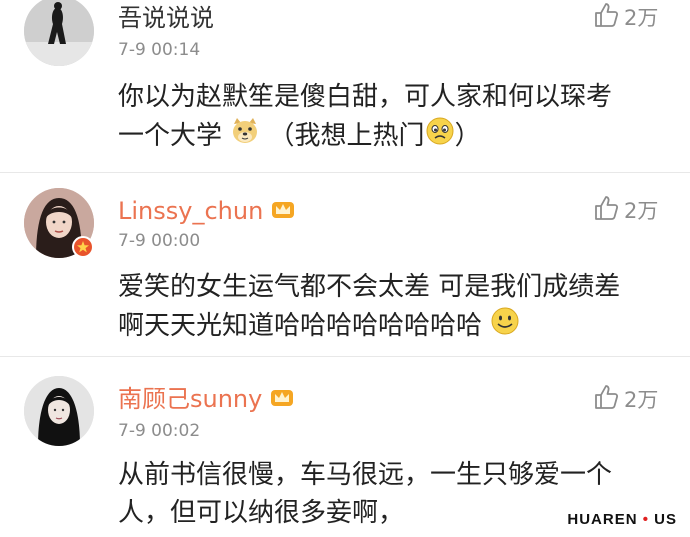  What do you see at coordinates (159, 431) in the screenshot?
I see `timestamp: 7-9 00:02` at bounding box center [159, 431].